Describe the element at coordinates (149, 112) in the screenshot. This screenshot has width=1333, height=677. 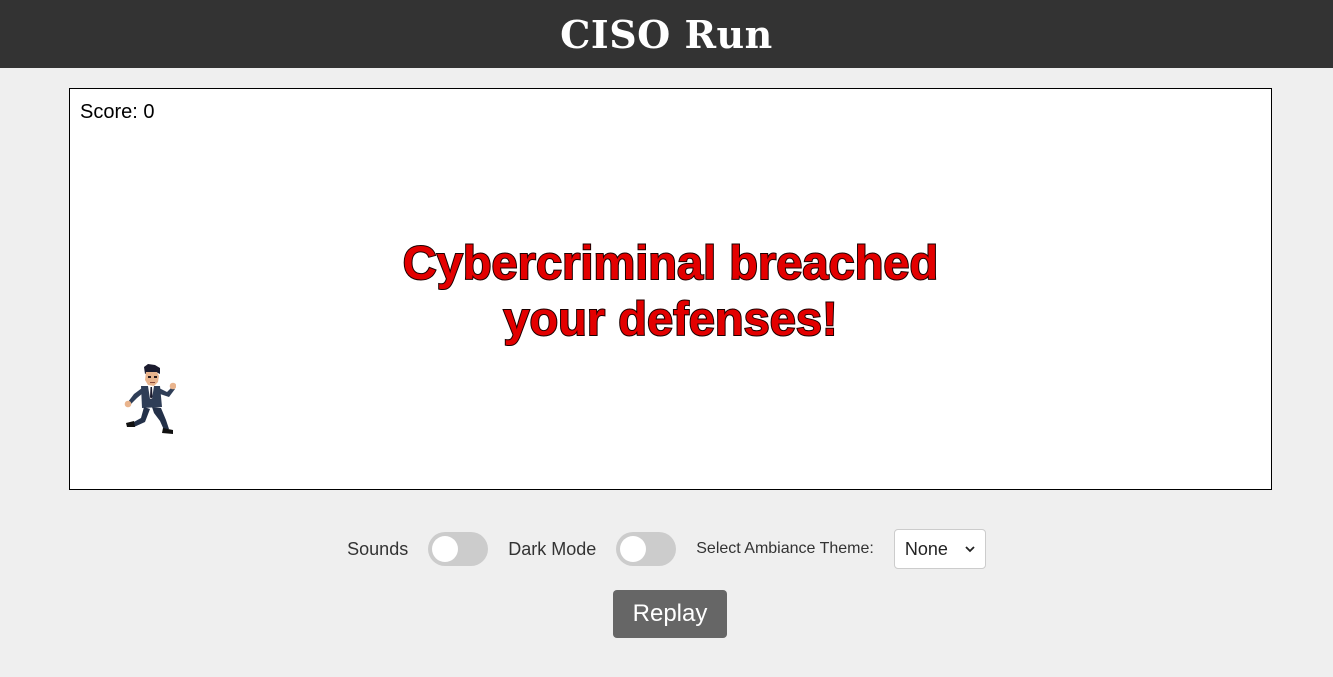
I see `score-value: 0` at that location.